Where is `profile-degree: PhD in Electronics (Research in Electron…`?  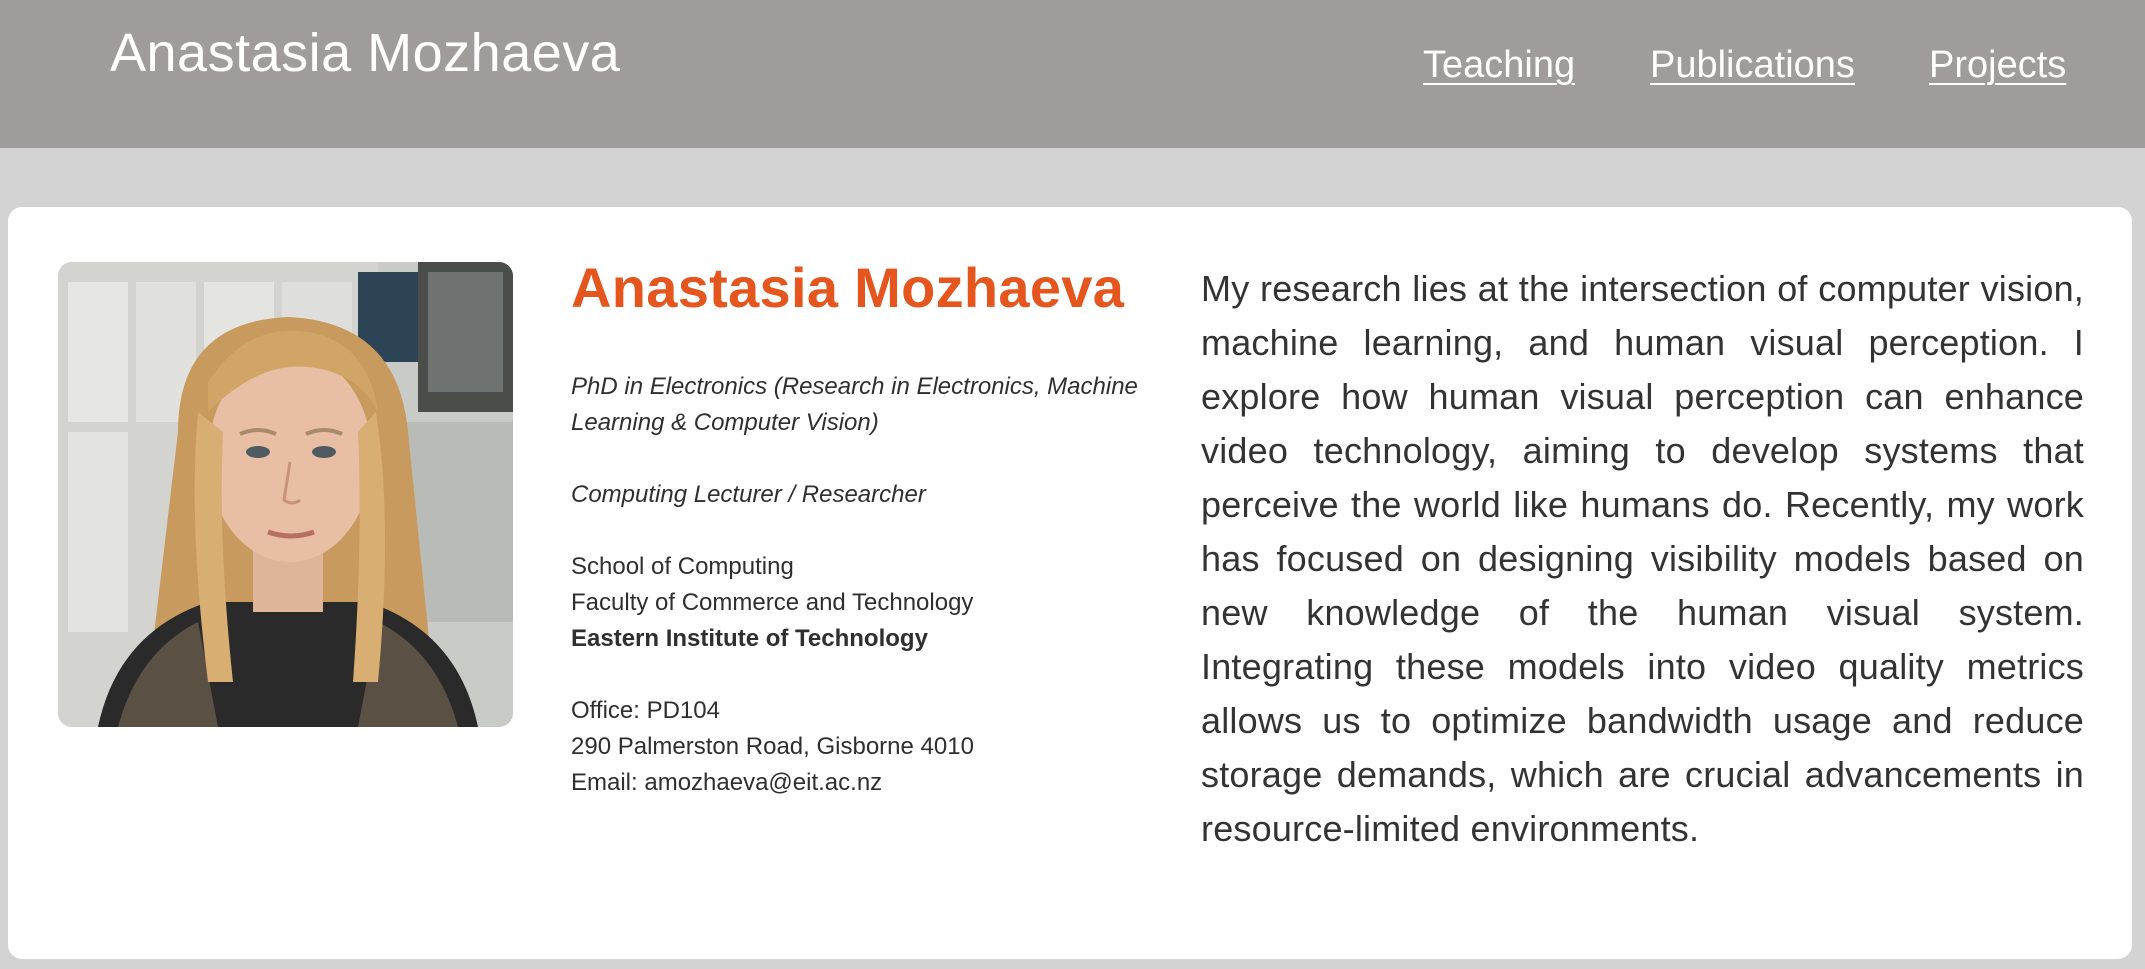 profile-degree: PhD in Electronics (Research in Electron… is located at coordinates (854, 404).